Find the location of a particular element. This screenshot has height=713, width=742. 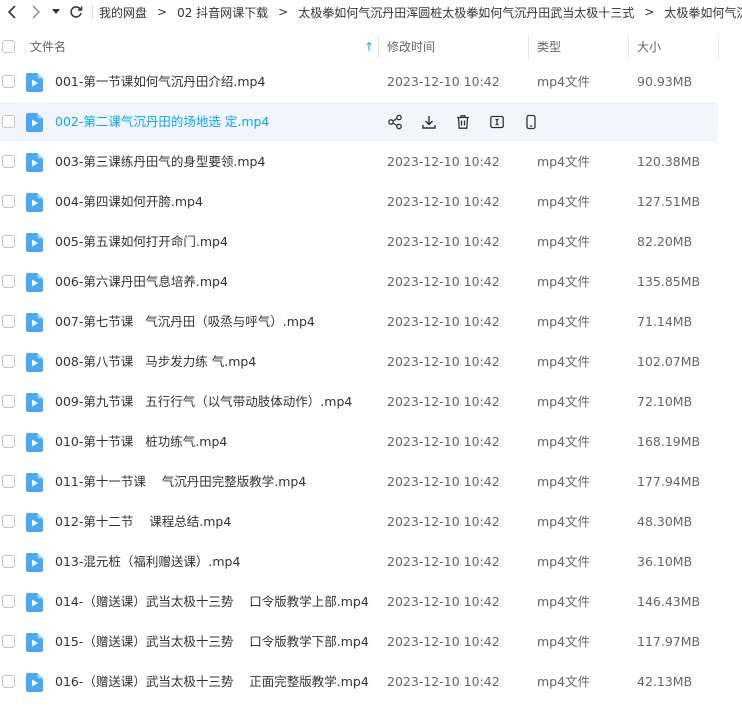

breadcrumb-item: 我的网盘 is located at coordinates (123, 12).